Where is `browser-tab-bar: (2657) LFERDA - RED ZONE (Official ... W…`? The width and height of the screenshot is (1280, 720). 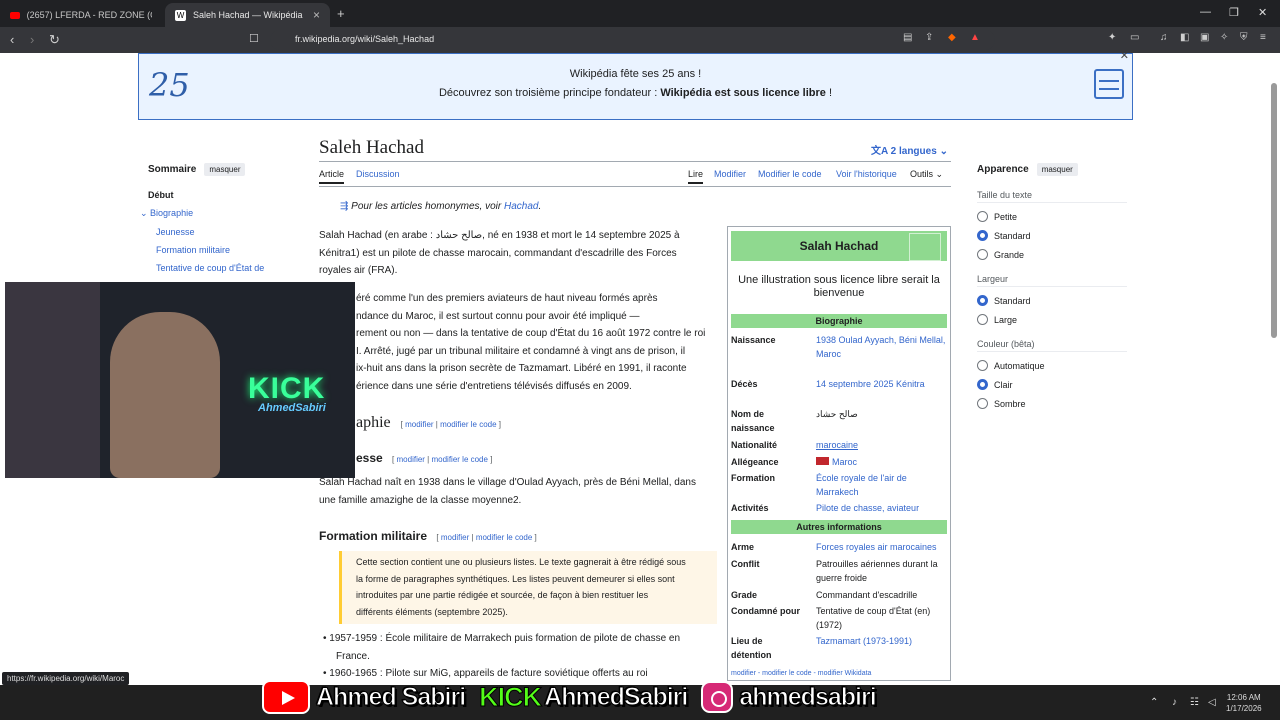
browser-tab-bar: (2657) LFERDA - RED ZONE (Official ... W… is located at coordinates (640, 13).